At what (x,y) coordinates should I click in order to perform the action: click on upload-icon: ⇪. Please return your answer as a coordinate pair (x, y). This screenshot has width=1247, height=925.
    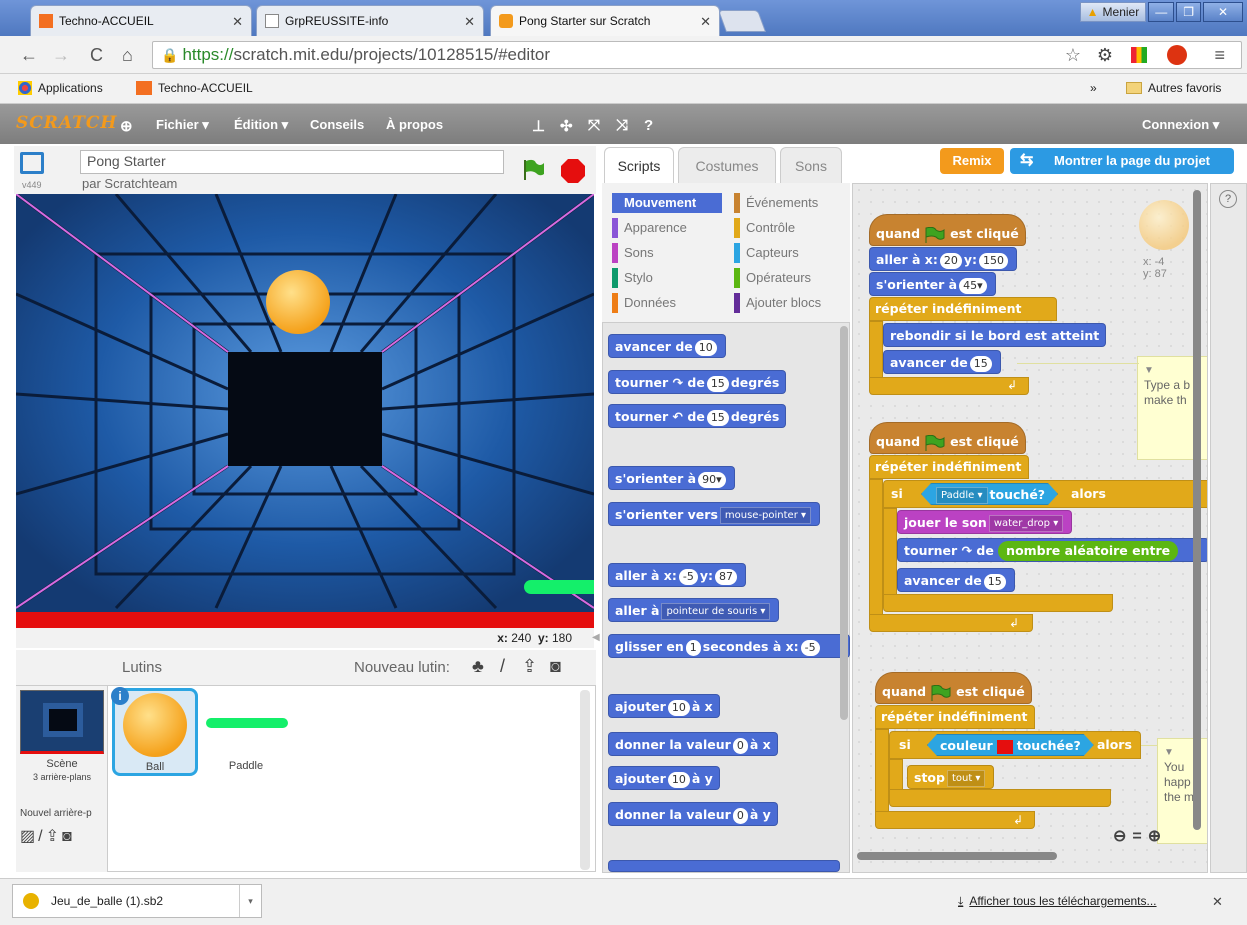
    Looking at the image, I should click on (529, 666).